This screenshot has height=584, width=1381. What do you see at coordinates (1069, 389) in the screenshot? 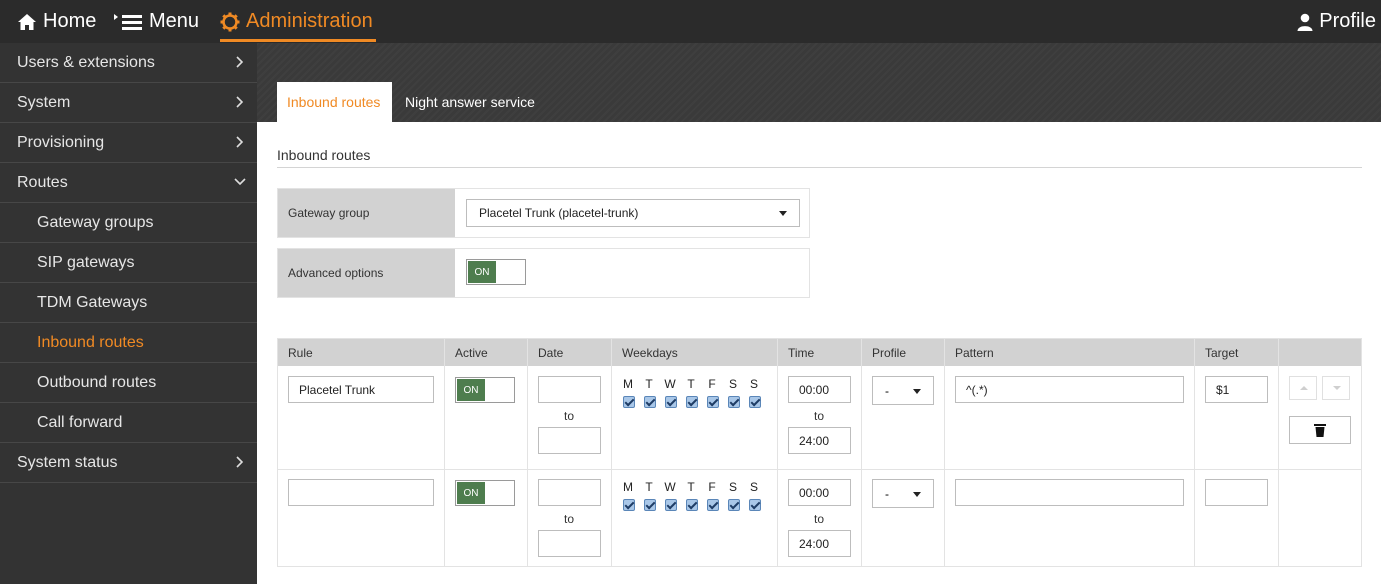
I see `pattern-input: ^(.*)` at bounding box center [1069, 389].